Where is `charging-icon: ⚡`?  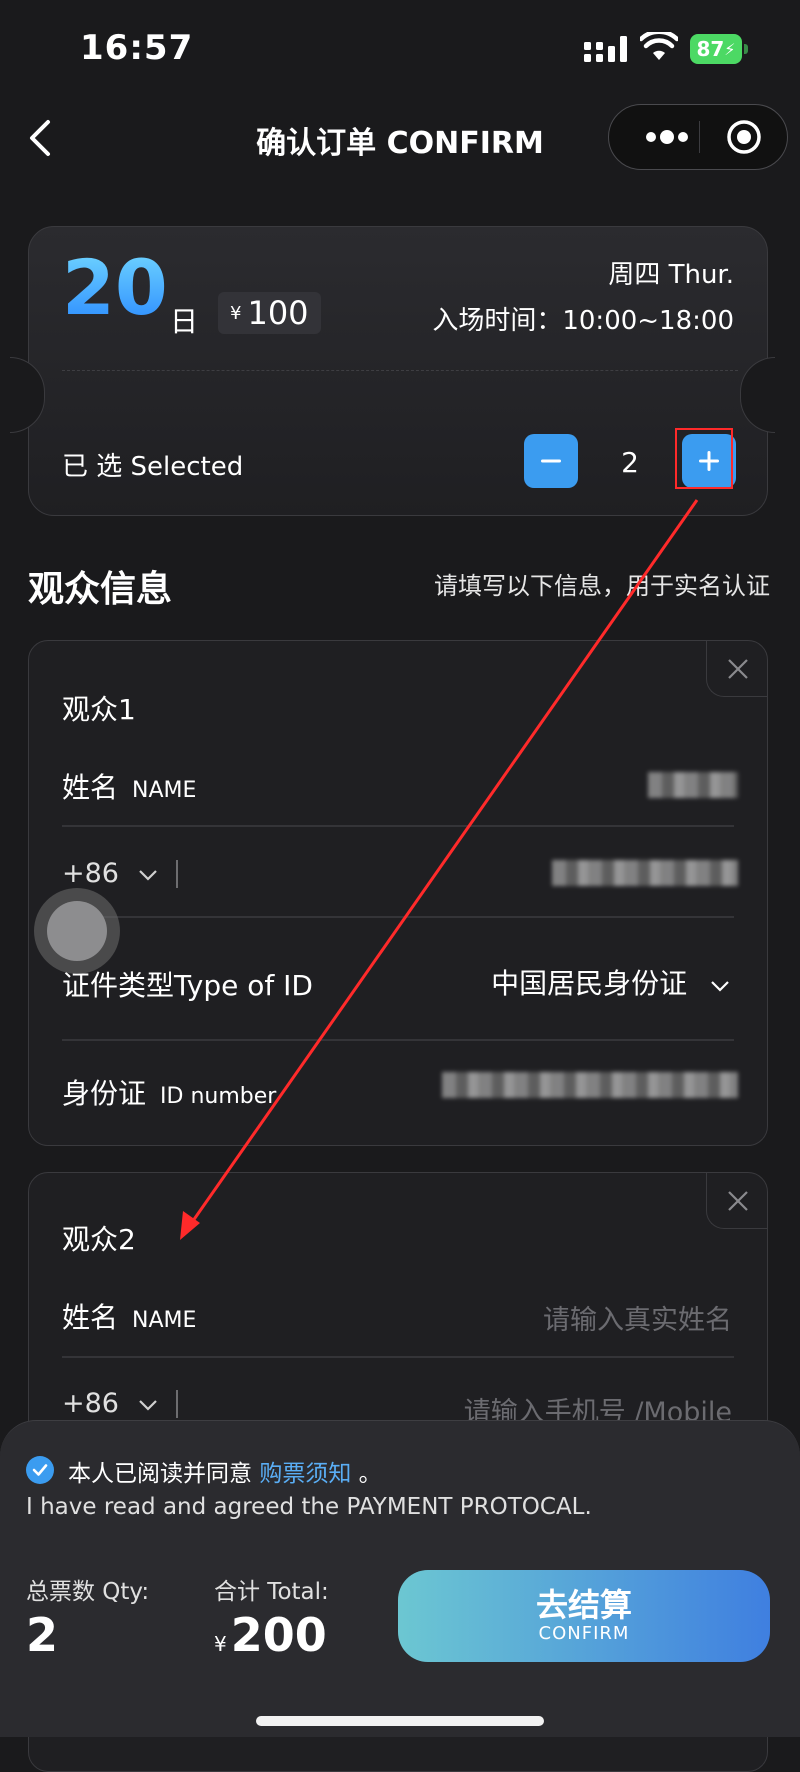
charging-icon: ⚡ is located at coordinates (730, 49).